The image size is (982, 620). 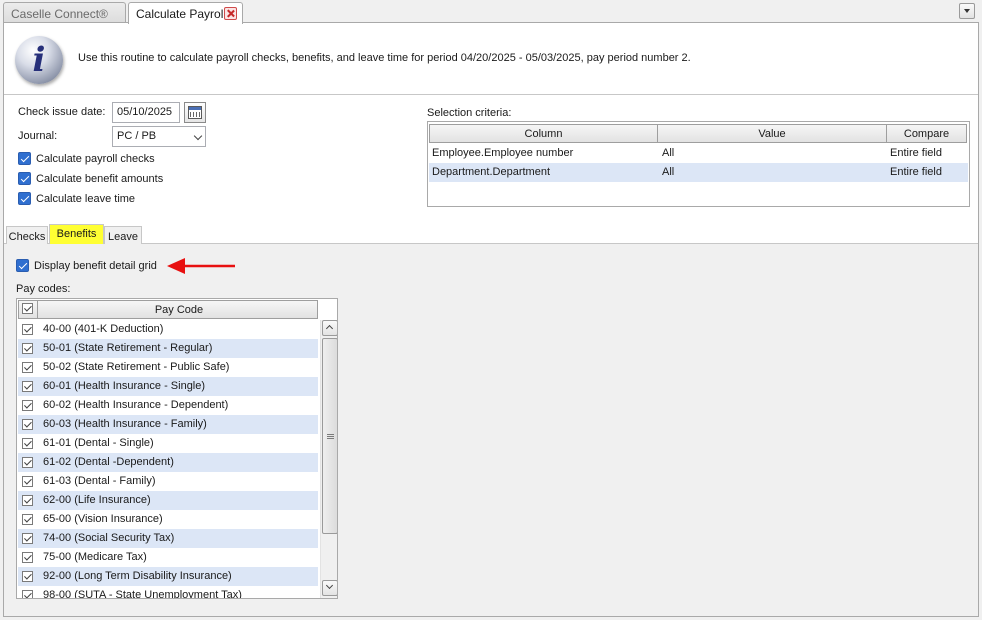 What do you see at coordinates (27, 308) in the screenshot?
I see `select-all-checkbox` at bounding box center [27, 308].